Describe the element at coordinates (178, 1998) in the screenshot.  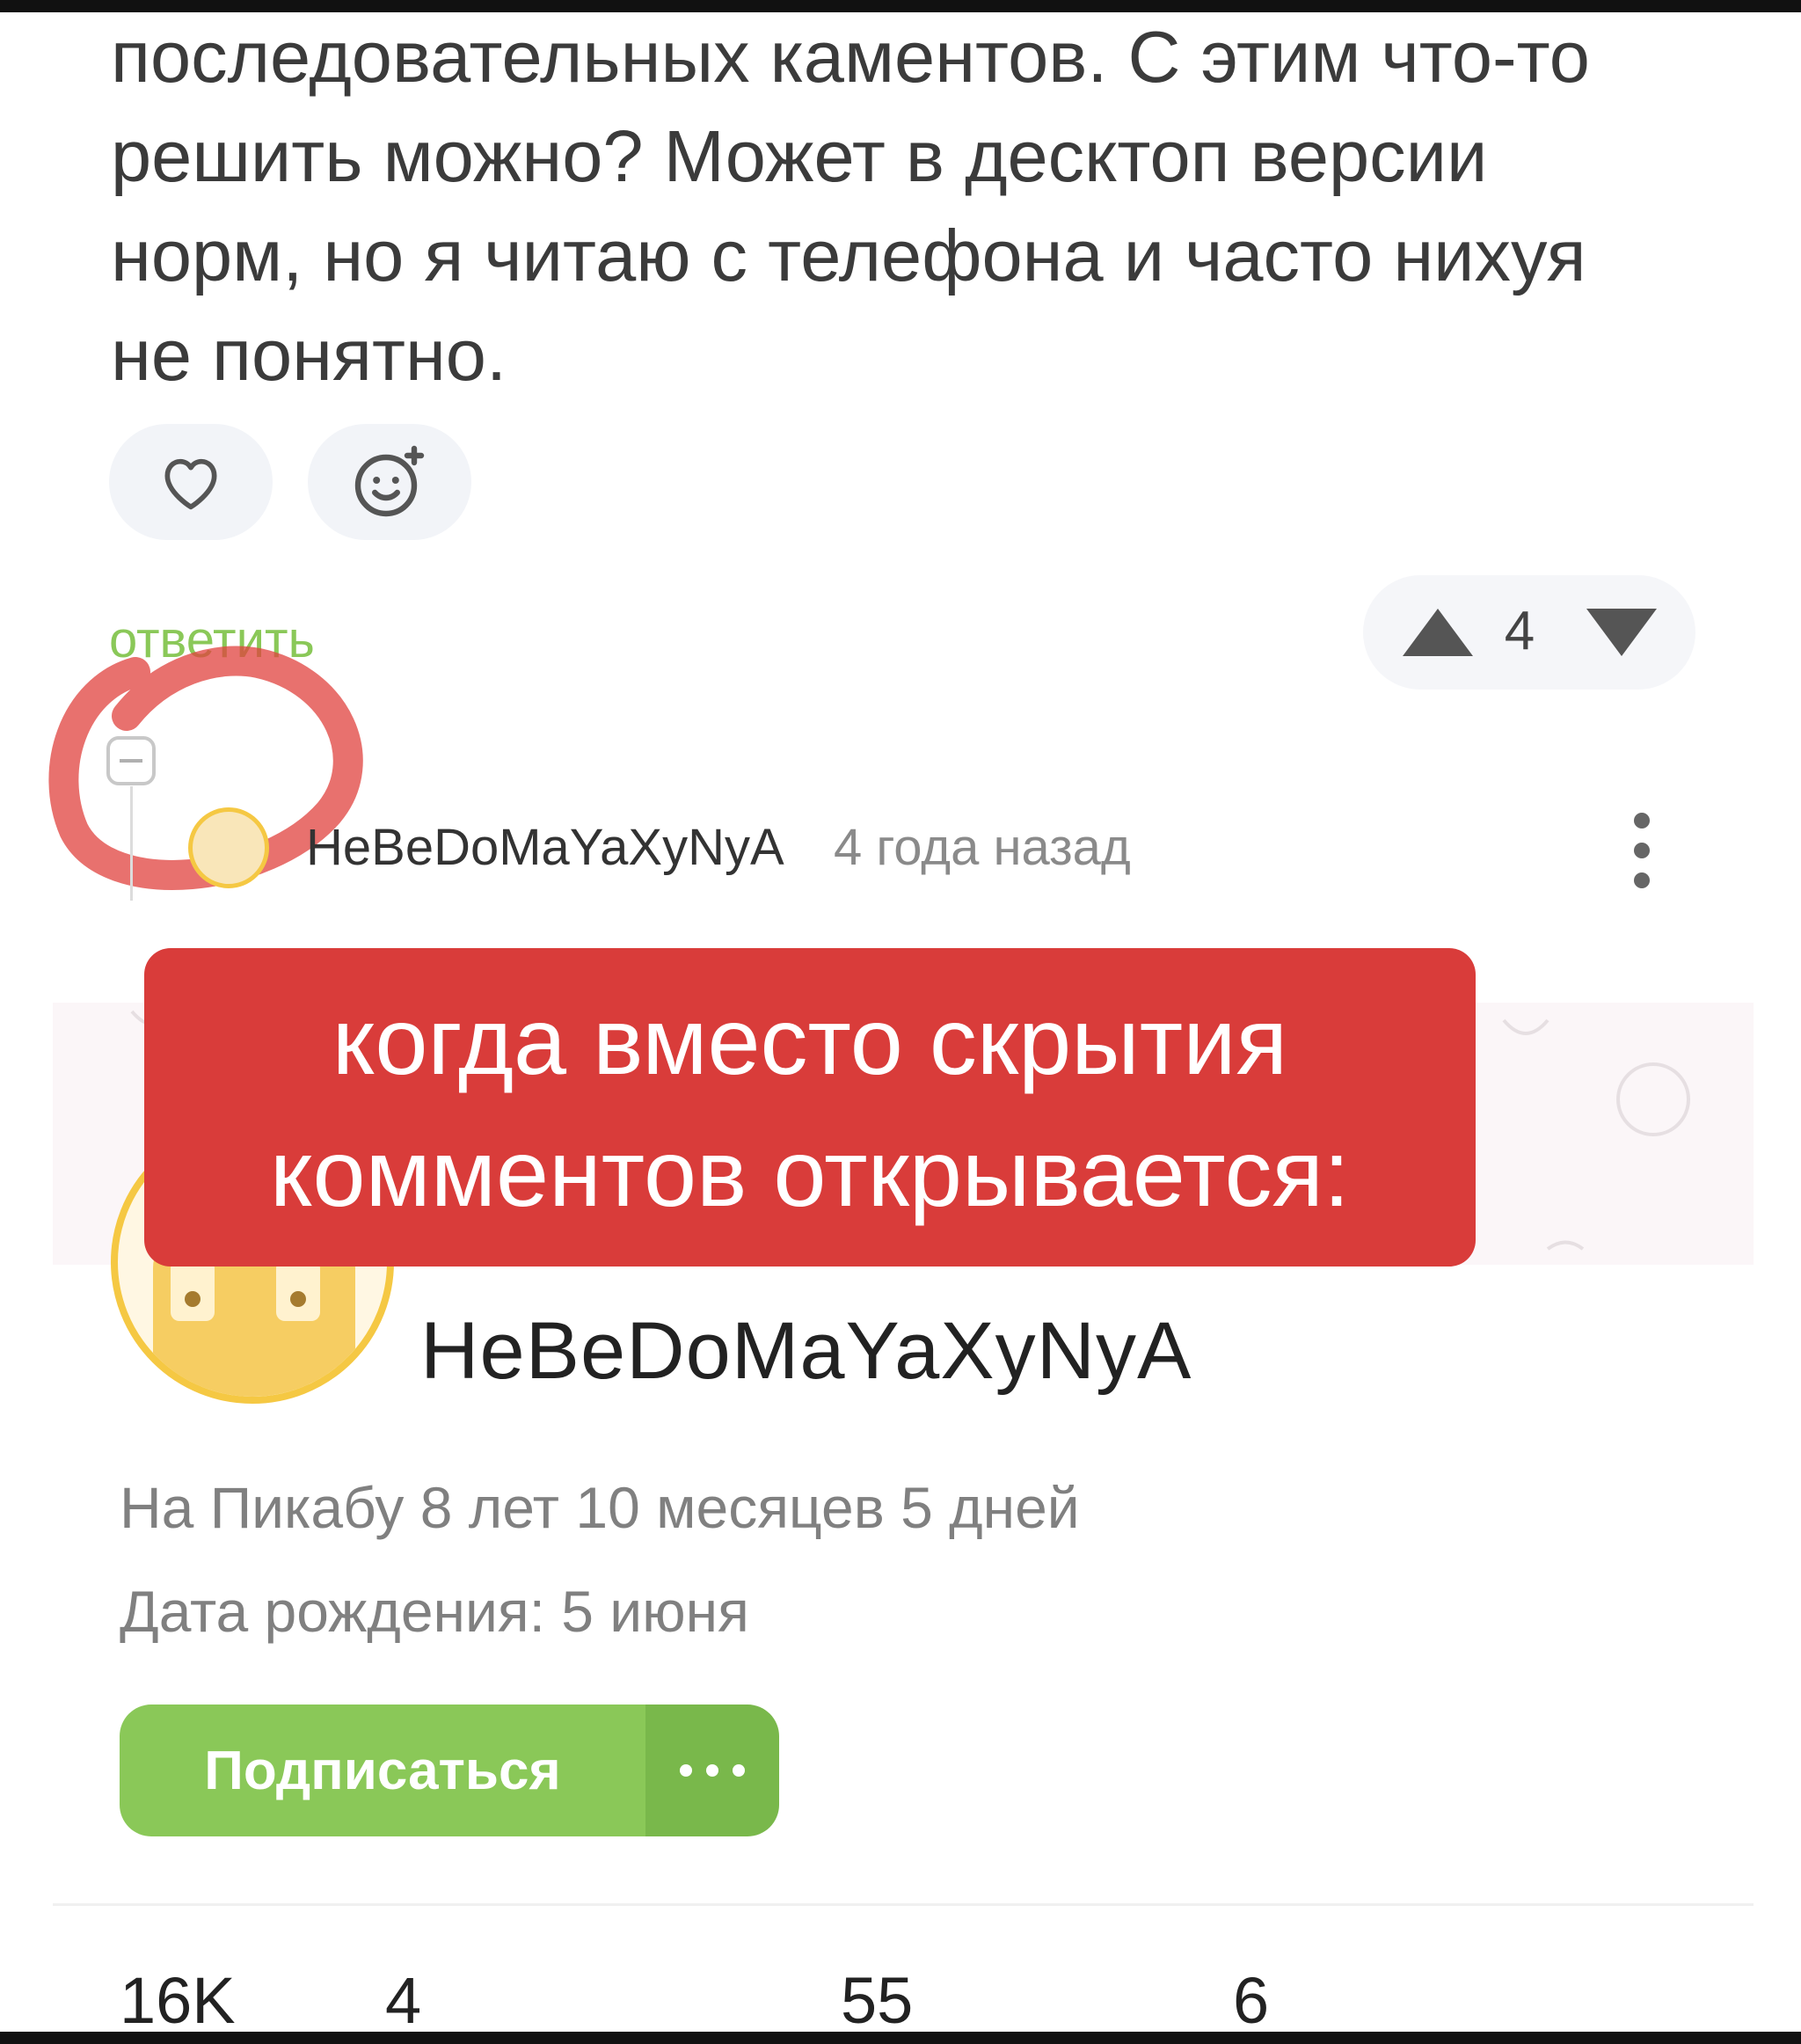
I see `stat-value: 16K` at that location.